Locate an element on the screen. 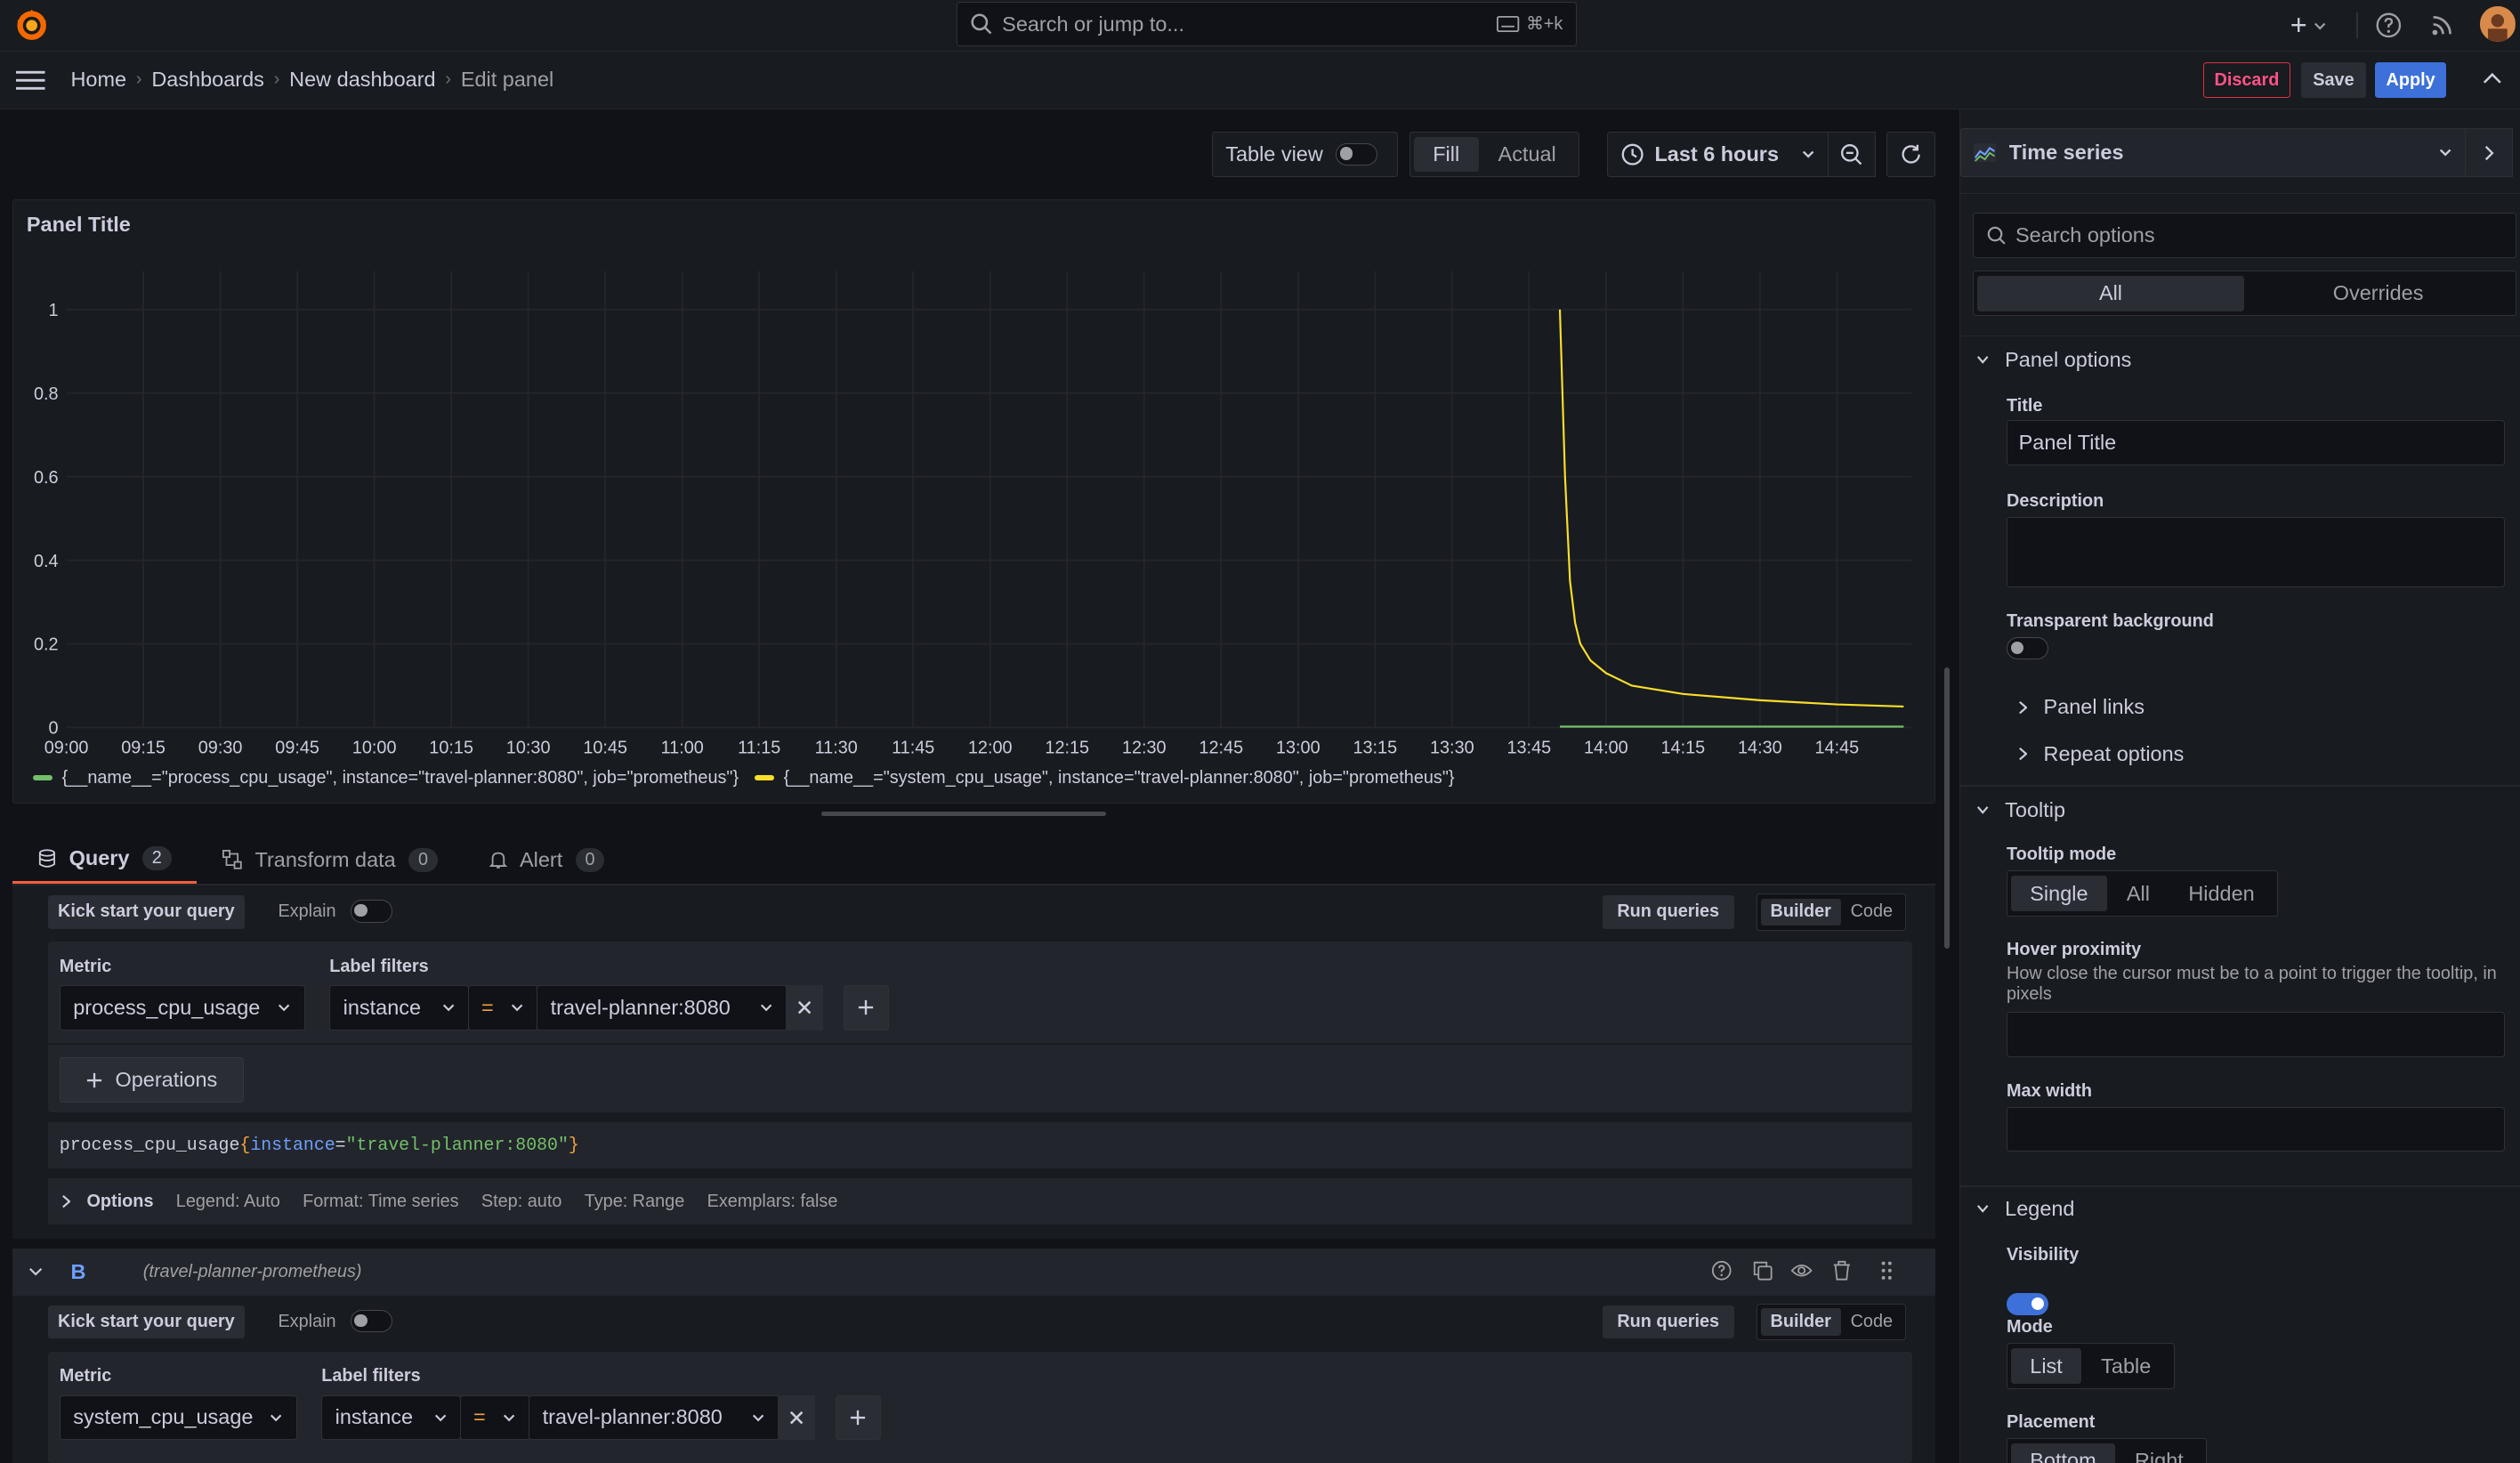  builder-code-switch: Builder Code is located at coordinates (1832, 1322).